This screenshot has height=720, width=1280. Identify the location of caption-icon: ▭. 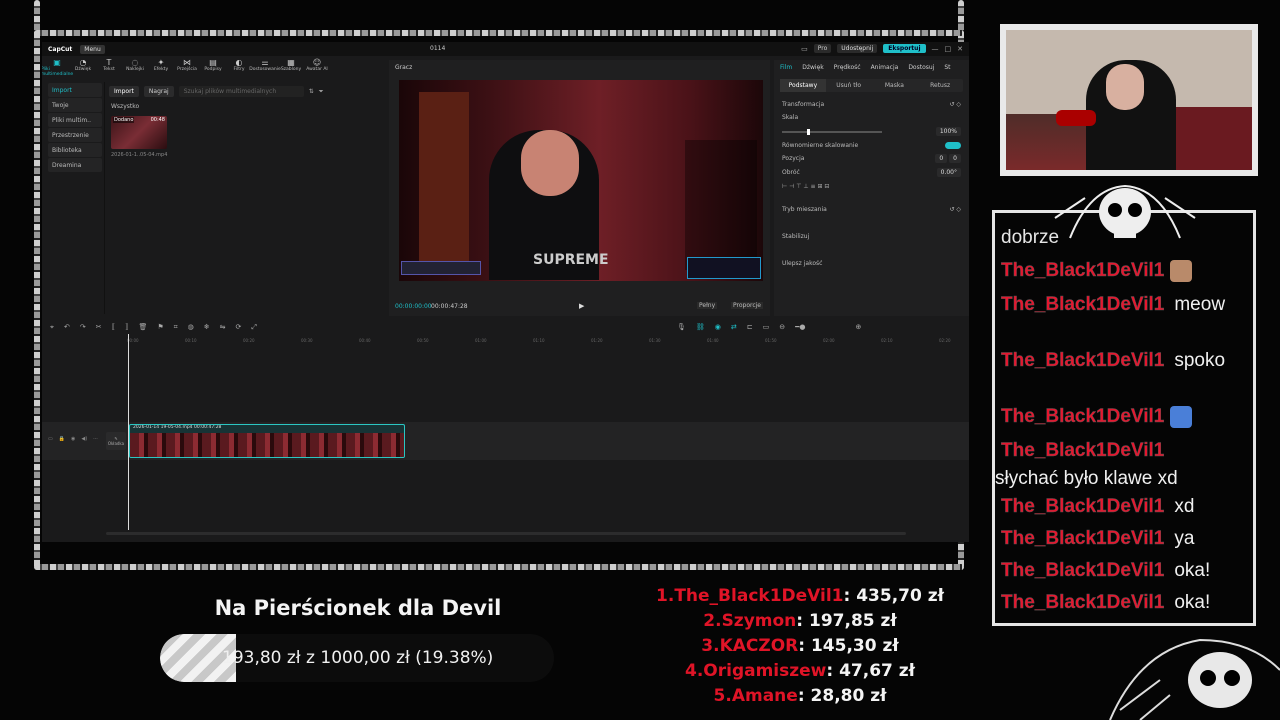
(766, 327).